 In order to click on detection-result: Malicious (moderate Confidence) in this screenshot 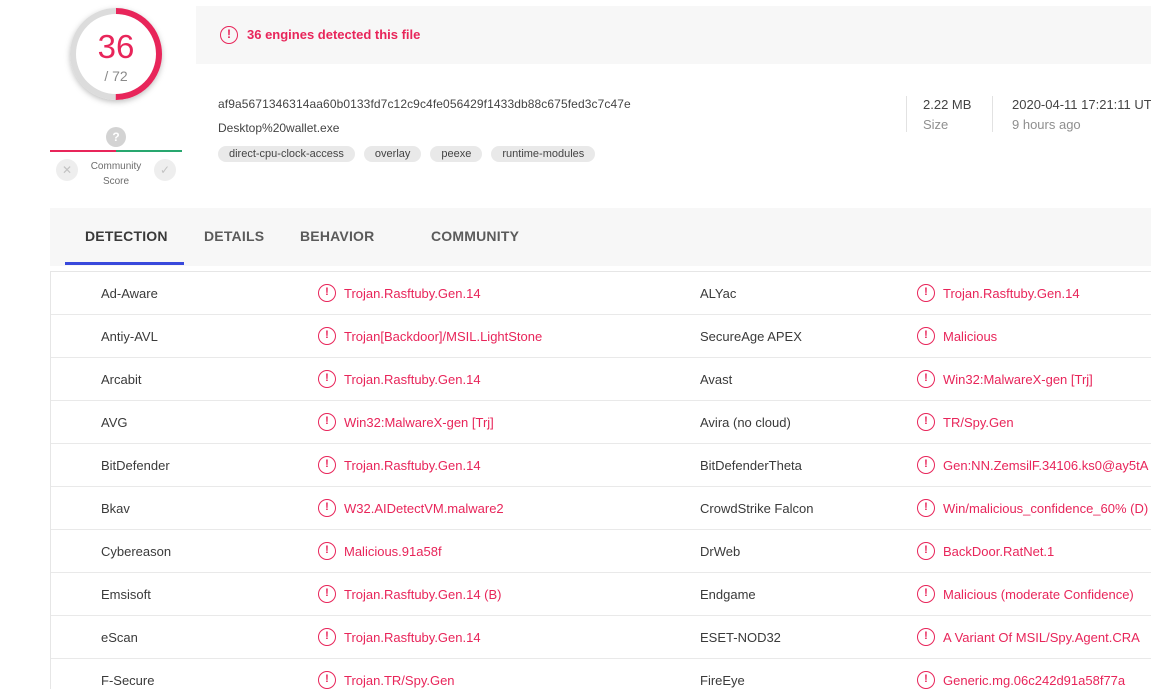, I will do `click(1038, 594)`.